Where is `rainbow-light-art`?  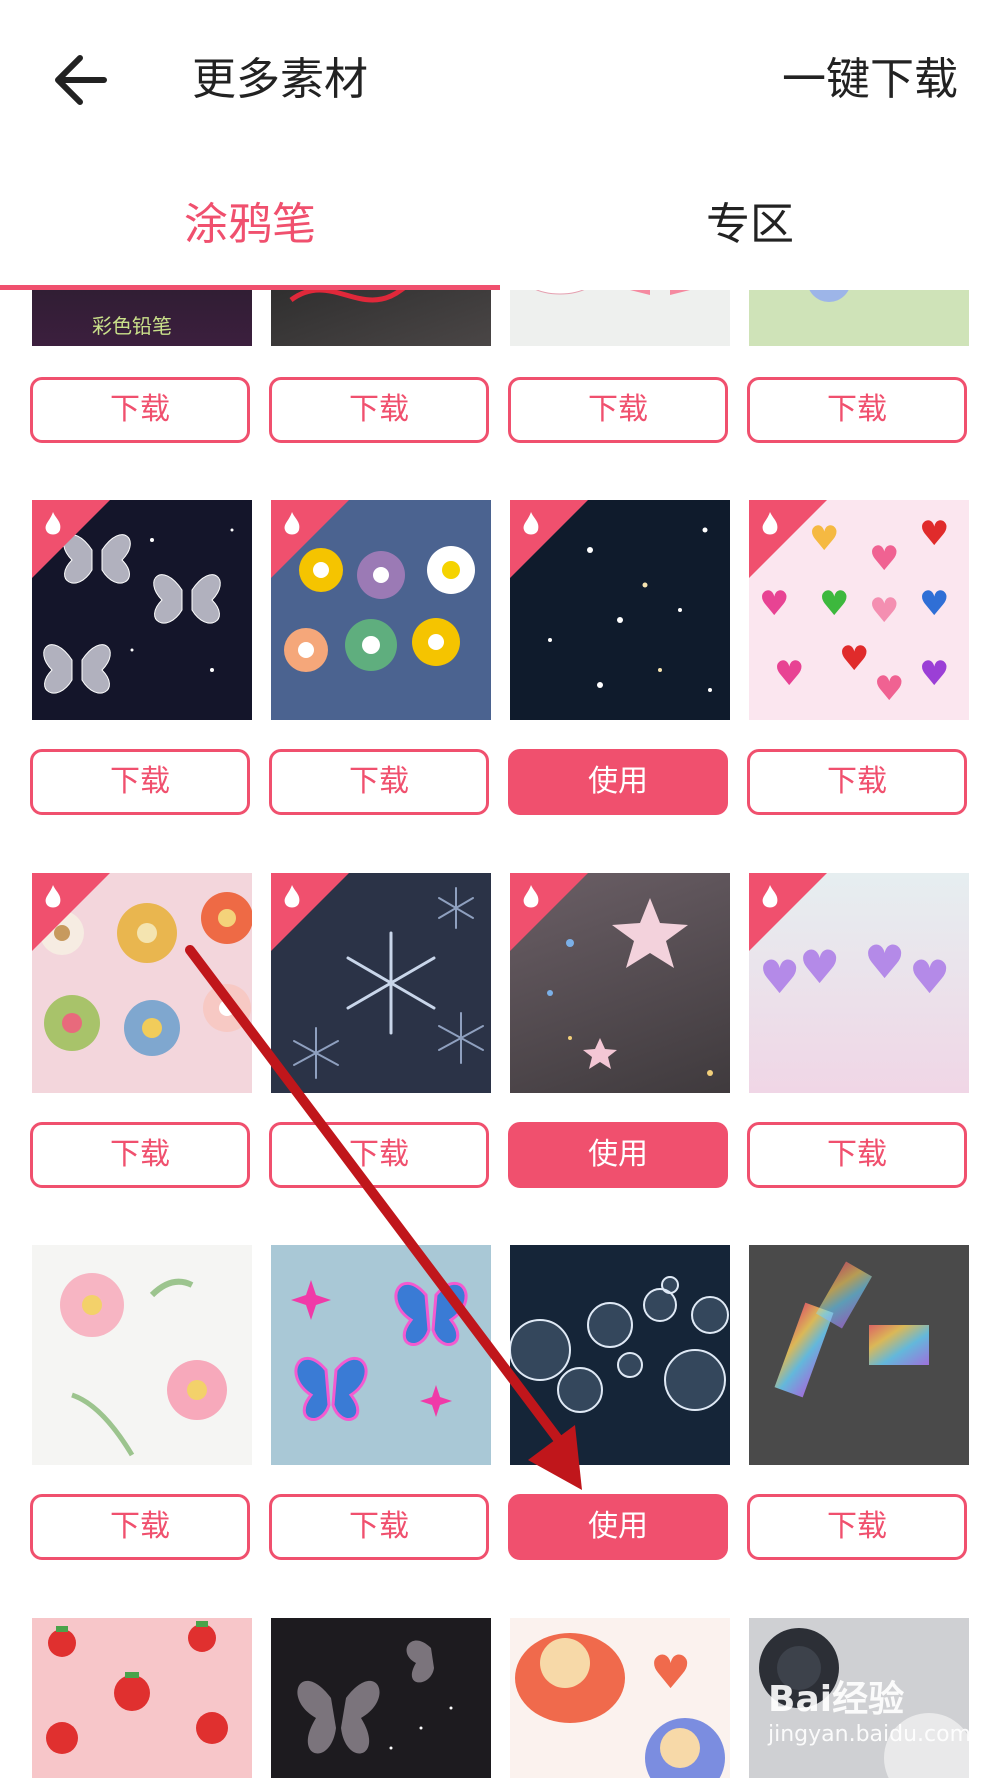 rainbow-light-art is located at coordinates (851, 1329).